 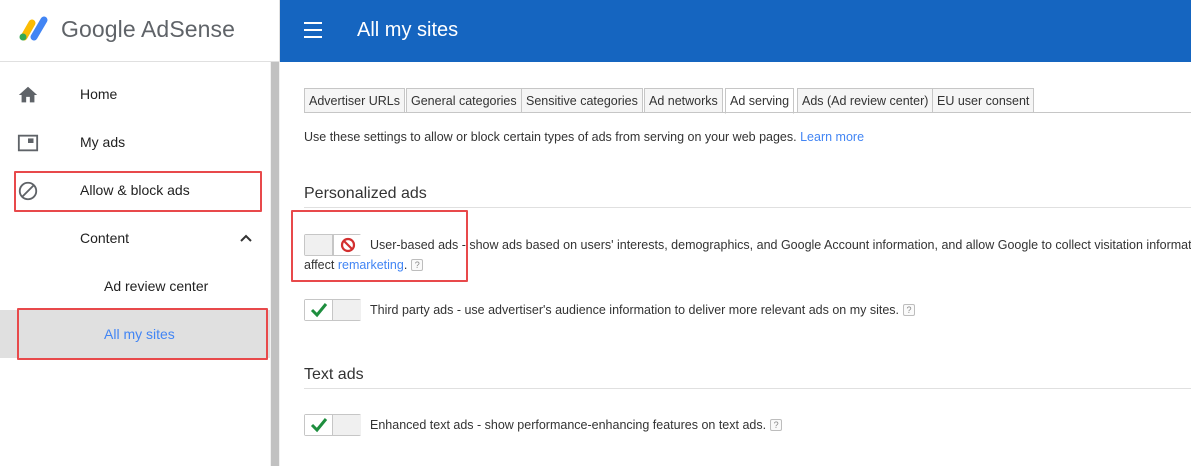 I want to click on sidebar-item-content: Content, so click(x=135, y=238).